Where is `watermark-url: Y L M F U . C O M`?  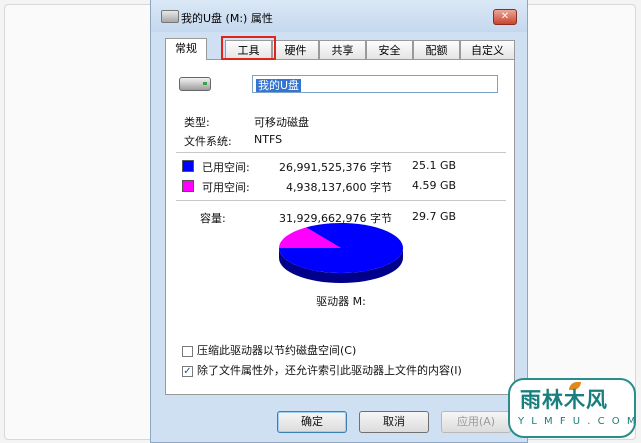 watermark-url: Y L M F U . C O M is located at coordinates (577, 421).